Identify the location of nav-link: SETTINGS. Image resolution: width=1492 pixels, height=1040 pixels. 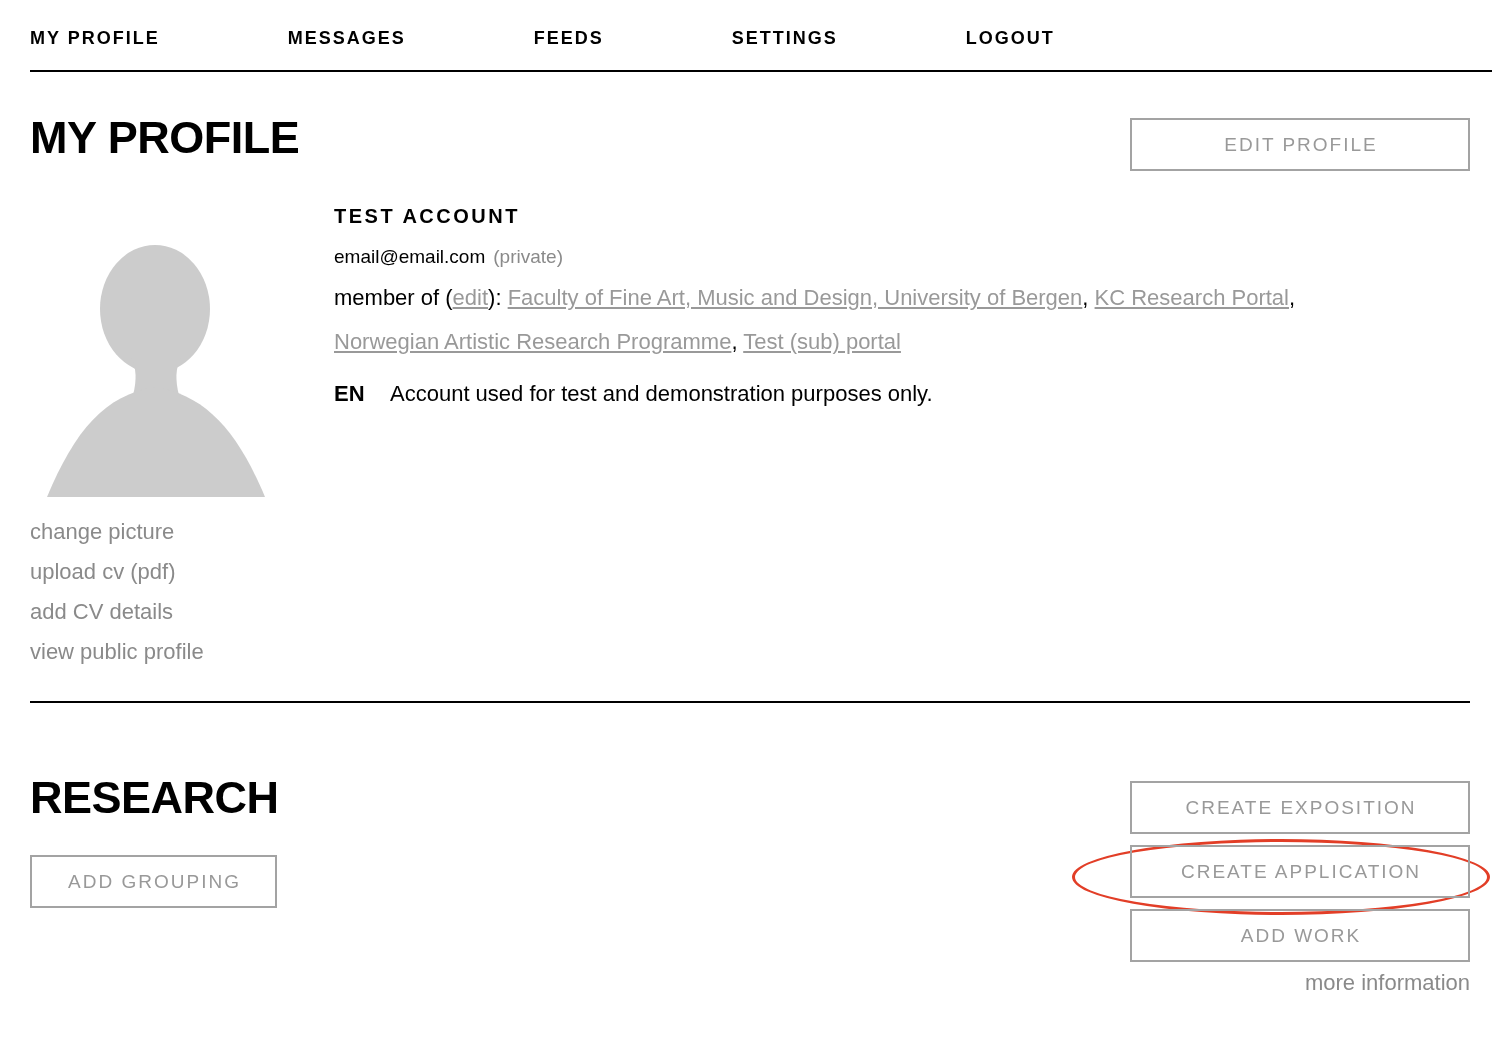
(784, 38).